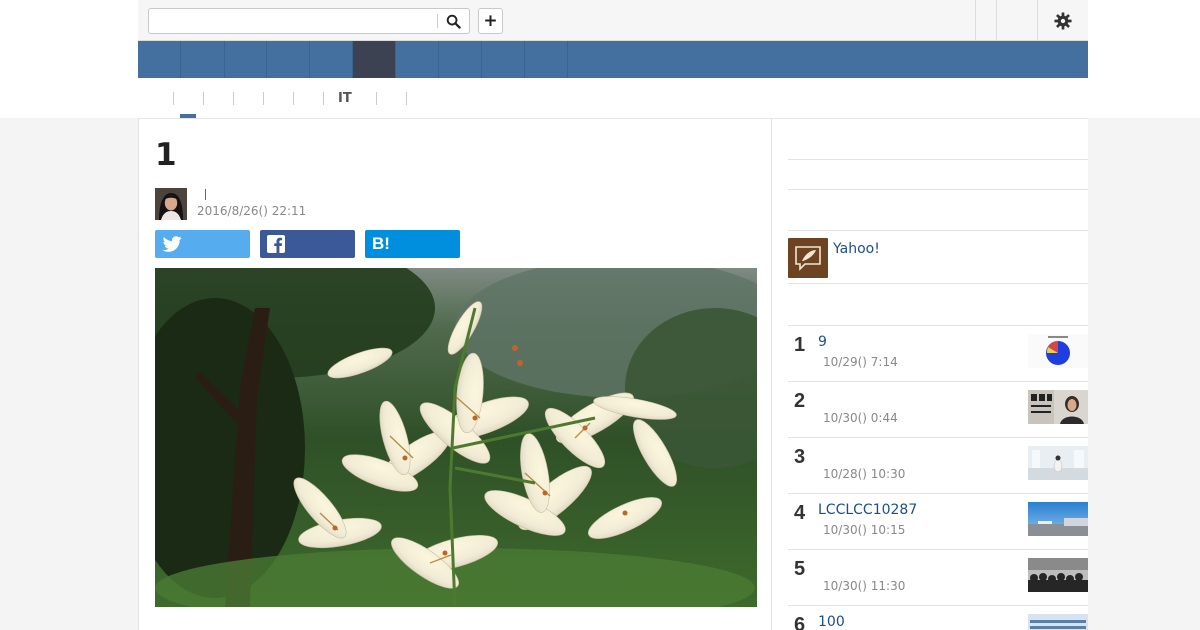 The height and width of the screenshot is (630, 1200). Describe the element at coordinates (381, 243) in the screenshot. I see `hatena-bookmark-icon: B!` at that location.